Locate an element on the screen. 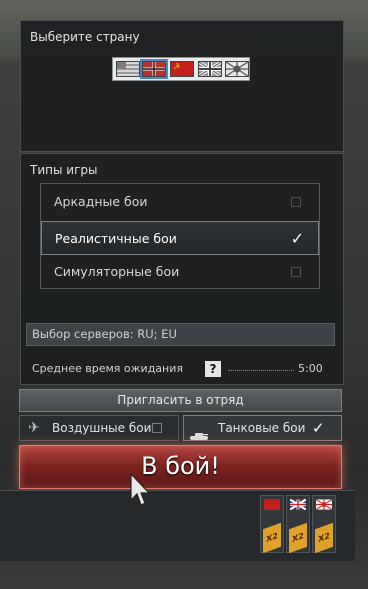 This screenshot has width=368, height=589. britain-flag is located at coordinates (210, 69).